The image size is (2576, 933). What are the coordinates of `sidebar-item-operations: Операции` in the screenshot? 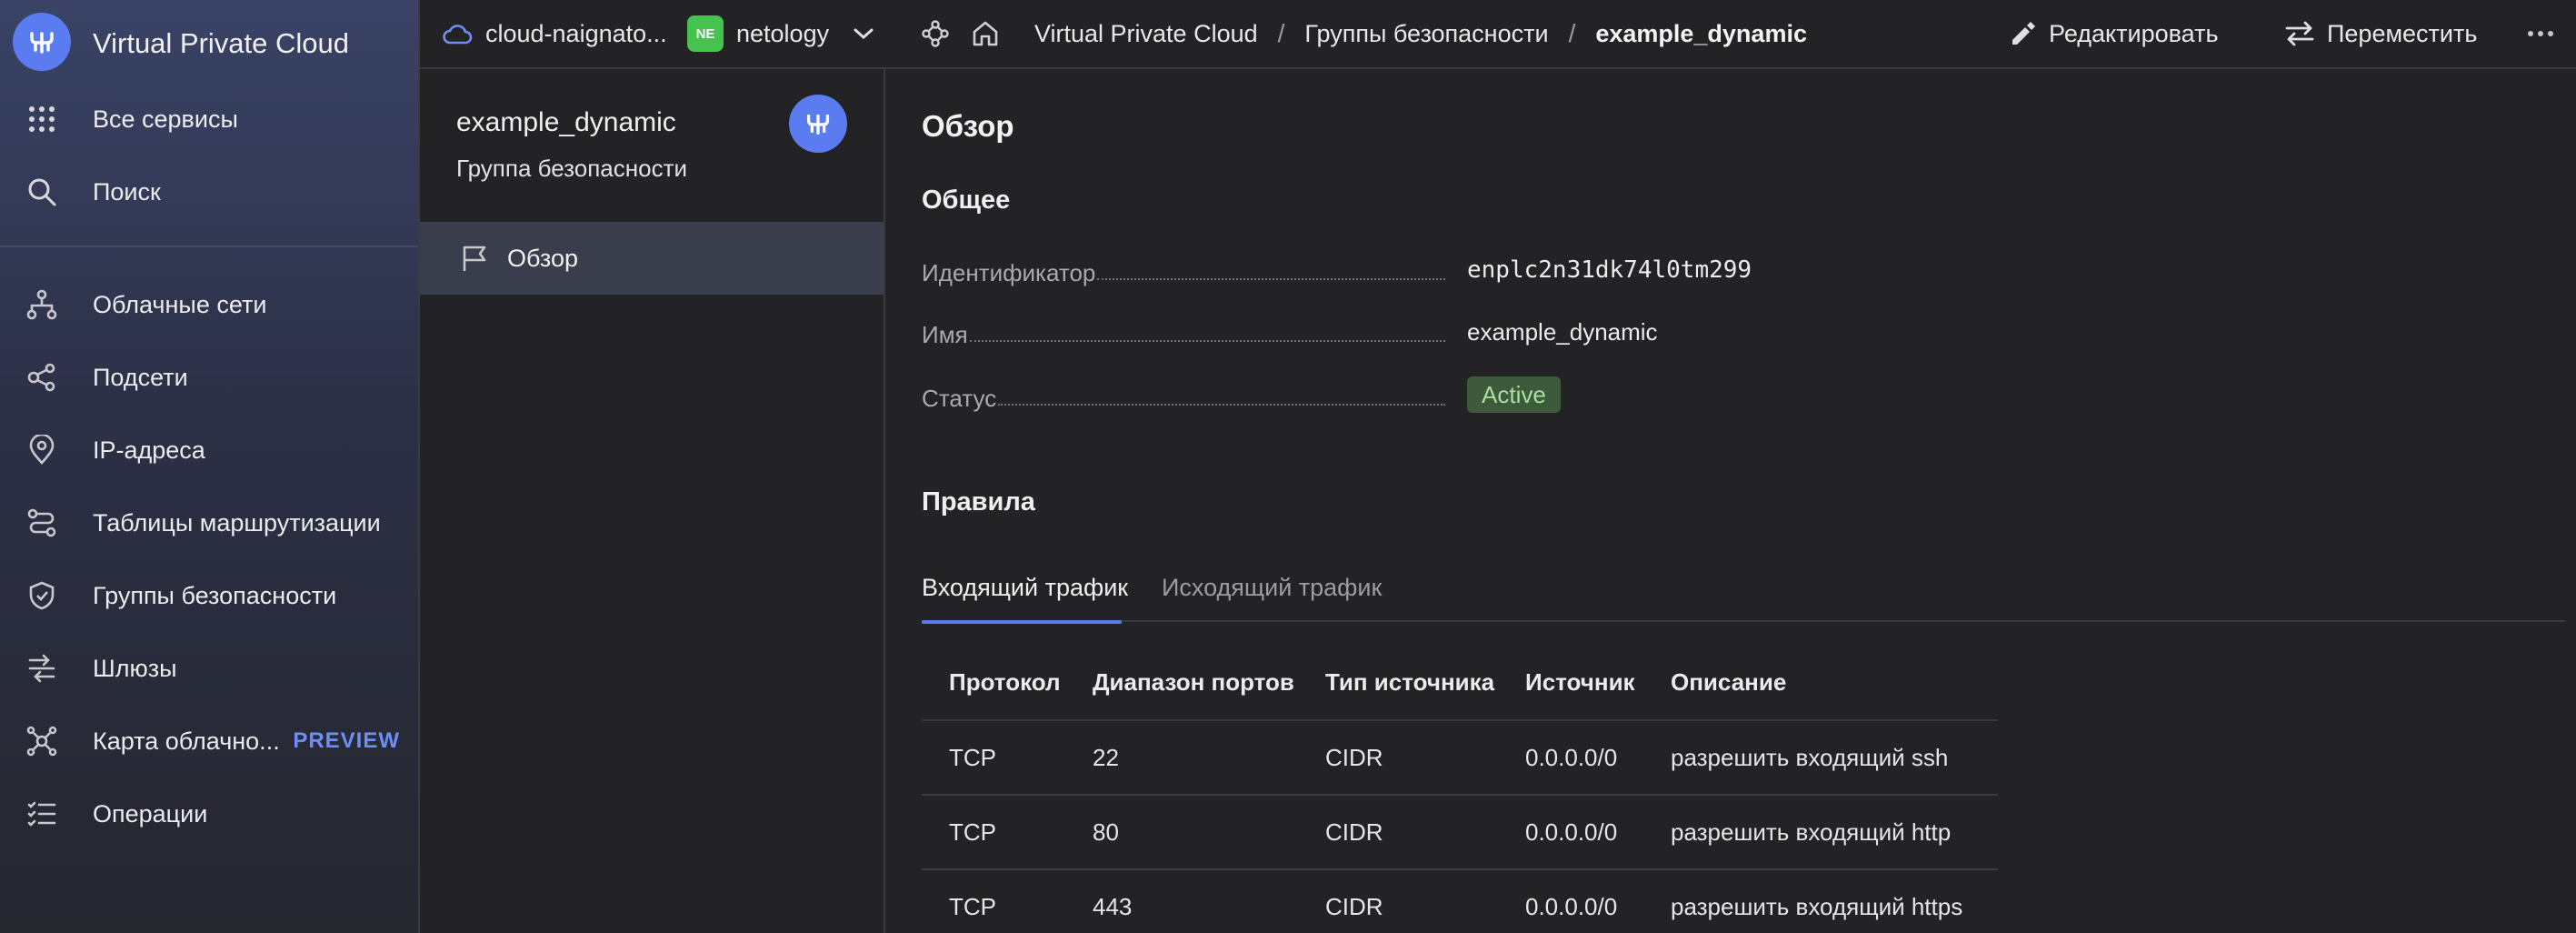 It's located at (209, 814).